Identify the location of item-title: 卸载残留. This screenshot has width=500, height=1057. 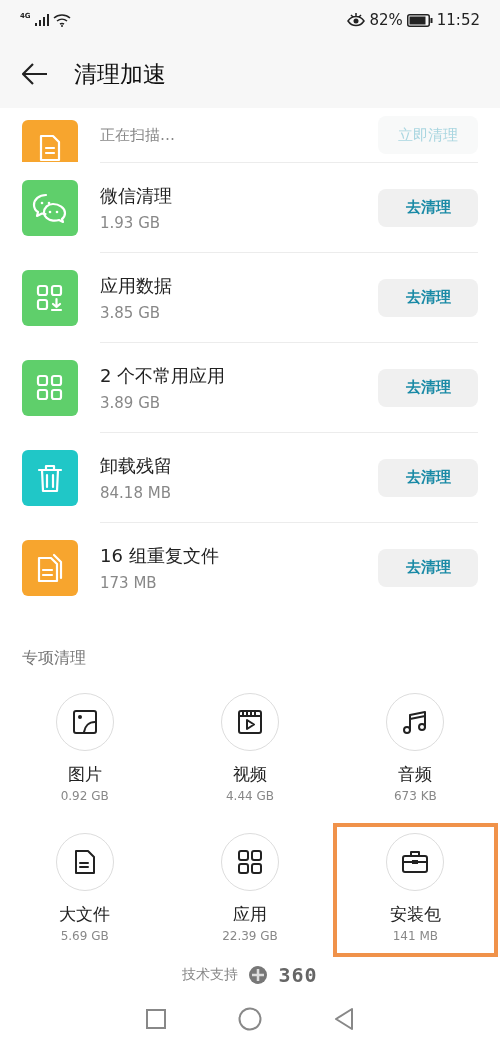
(136, 465).